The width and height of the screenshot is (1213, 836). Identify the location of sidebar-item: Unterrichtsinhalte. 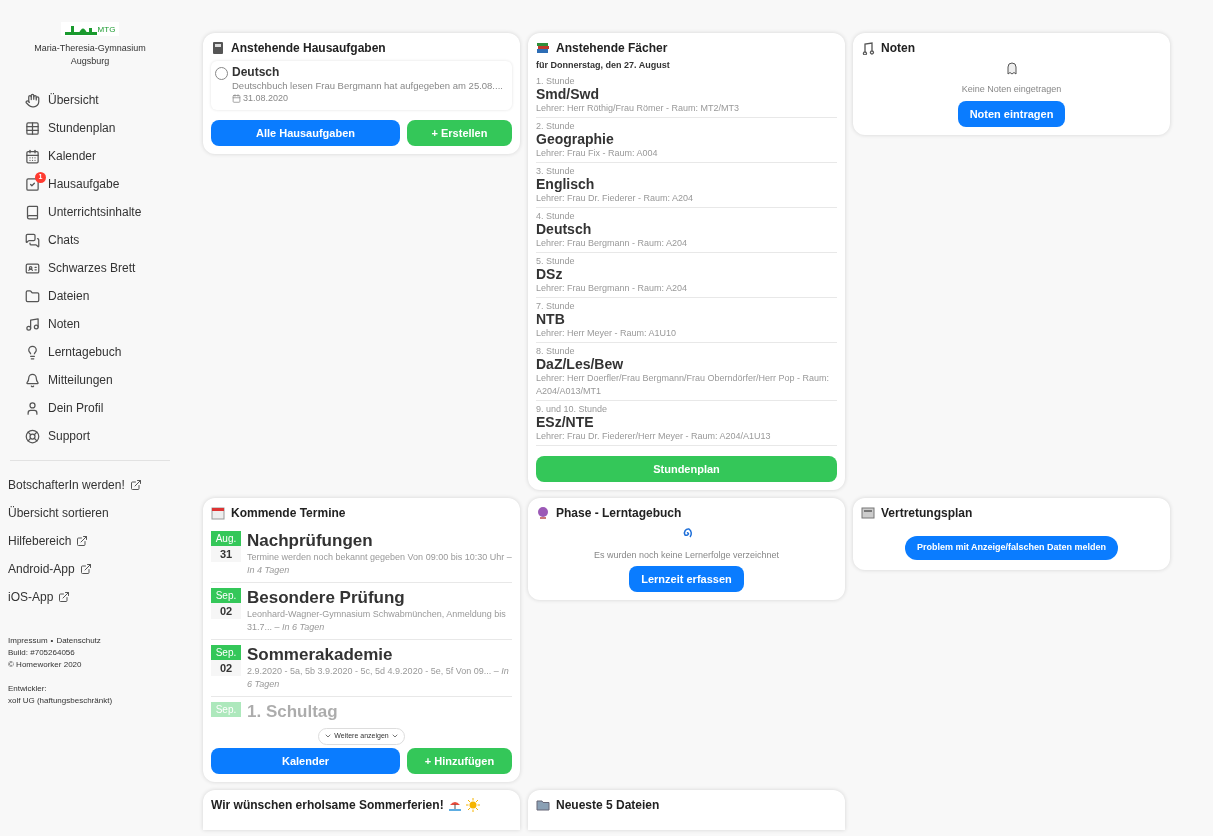
(90, 212).